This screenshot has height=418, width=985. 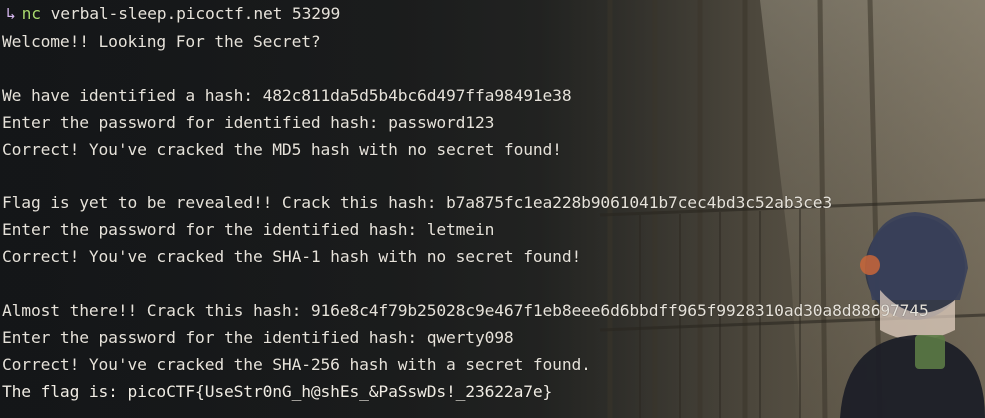 I want to click on prompt-command: nc, so click(x=31, y=13).